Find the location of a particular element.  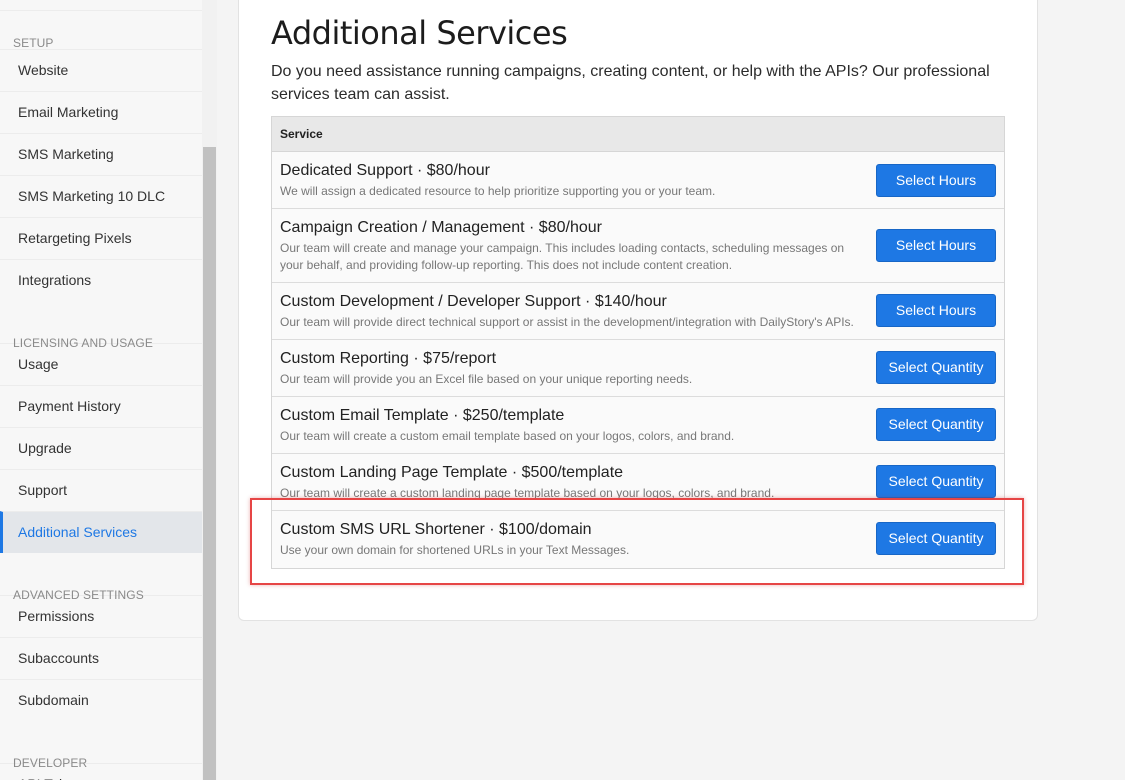

sidebar-item-upgrade: Upgrade is located at coordinates (101, 448).